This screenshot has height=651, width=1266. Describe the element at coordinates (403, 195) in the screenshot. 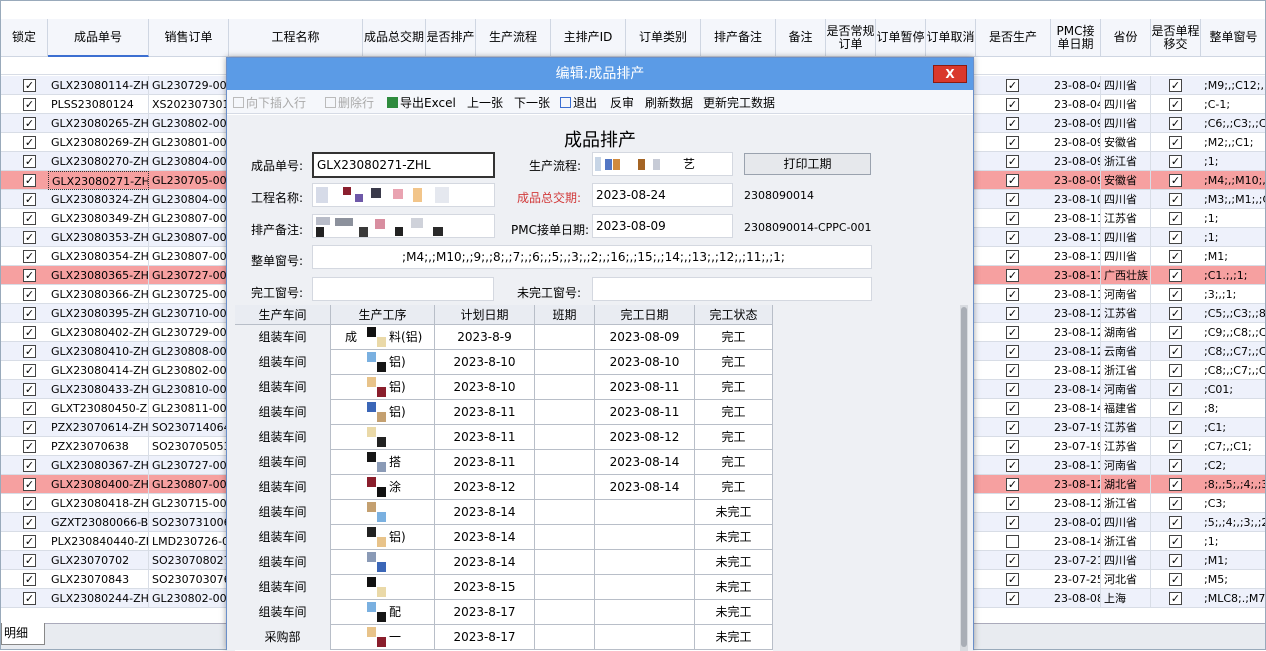

I see `project-field` at that location.